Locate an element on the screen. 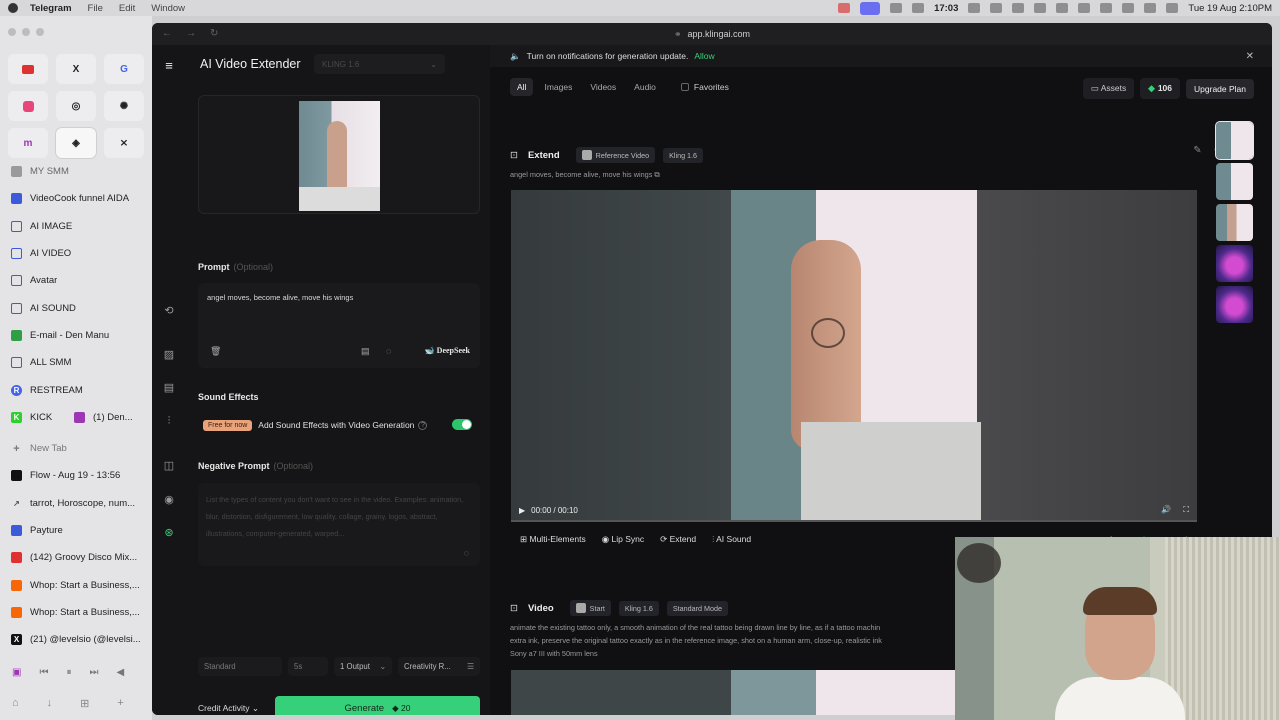 The height and width of the screenshot is (720, 1280). forward-icon: → is located at coordinates (191, 33).